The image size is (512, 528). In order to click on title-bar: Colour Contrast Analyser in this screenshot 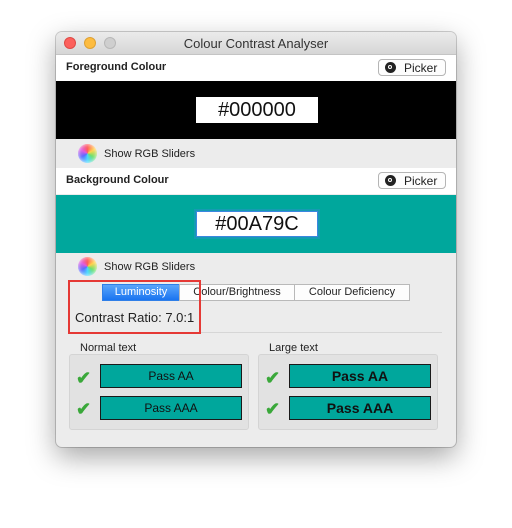, I will do `click(256, 43)`.